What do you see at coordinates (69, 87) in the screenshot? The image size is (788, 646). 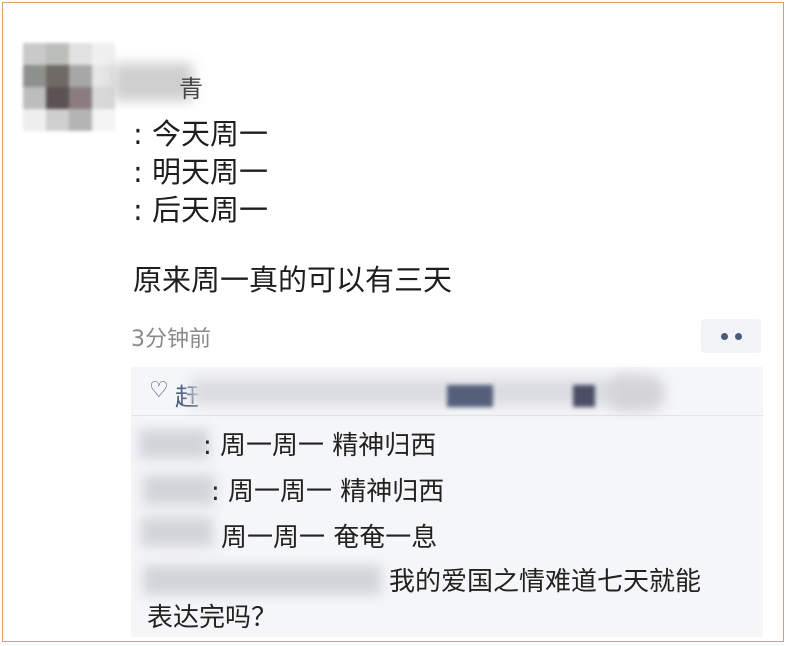 I see `avatar` at bounding box center [69, 87].